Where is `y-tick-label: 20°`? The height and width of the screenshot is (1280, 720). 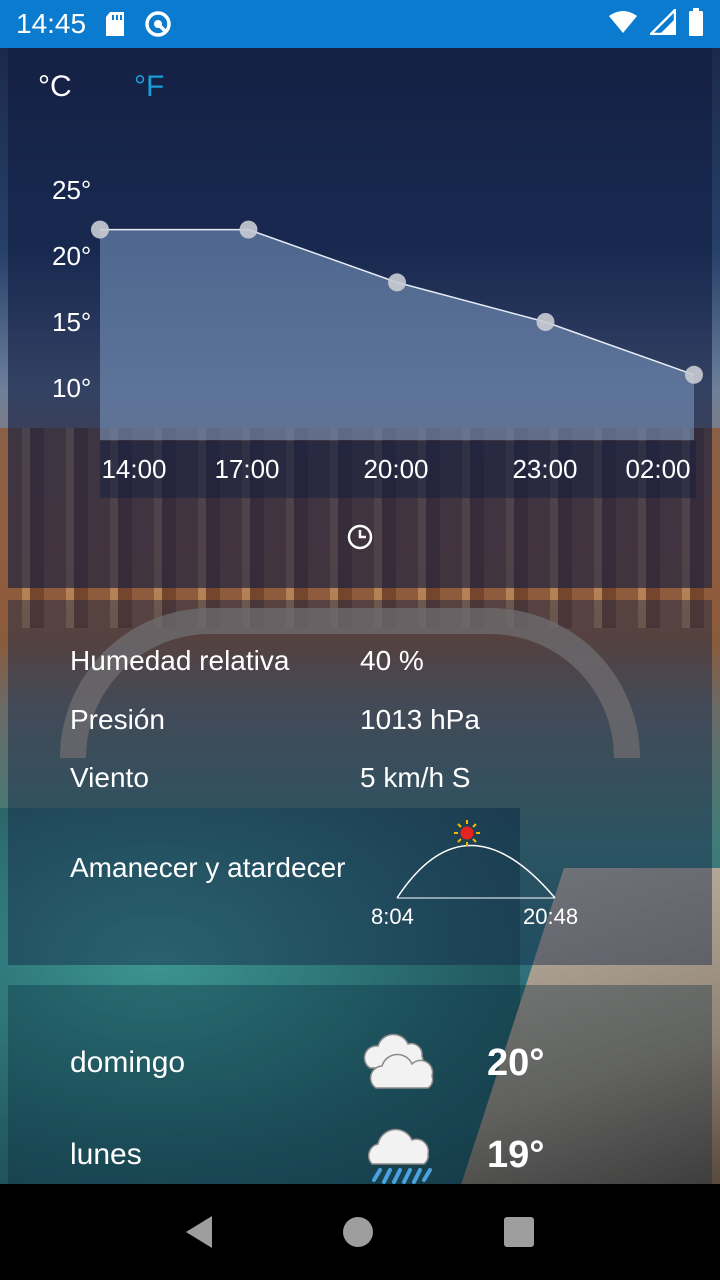
y-tick-label: 20° is located at coordinates (71, 256).